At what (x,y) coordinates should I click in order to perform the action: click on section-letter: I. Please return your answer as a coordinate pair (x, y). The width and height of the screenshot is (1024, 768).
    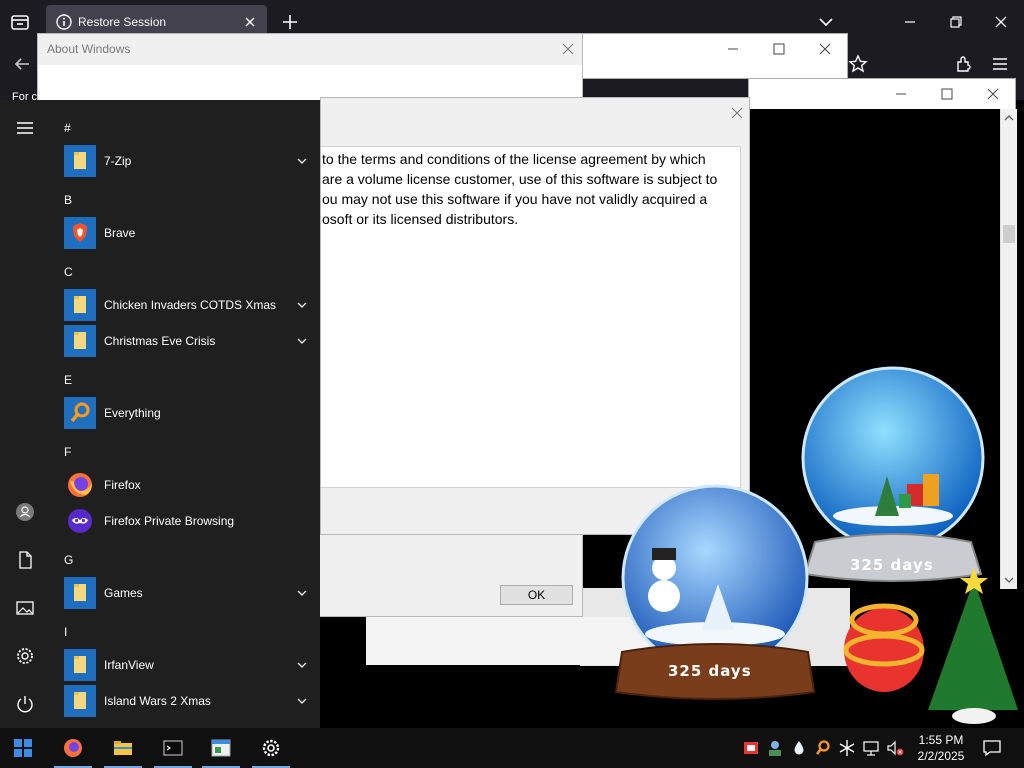
    Looking at the image, I should click on (65, 632).